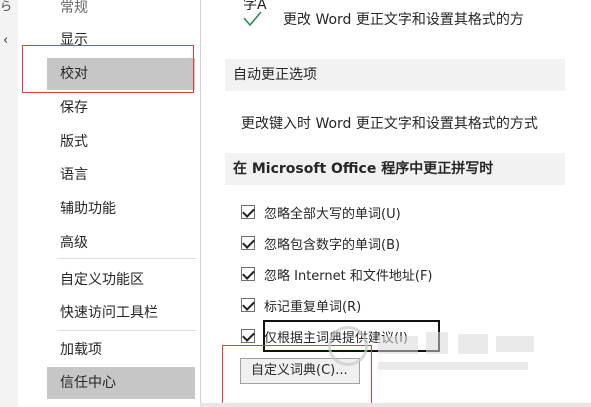 The width and height of the screenshot is (591, 407). What do you see at coordinates (121, 280) in the screenshot?
I see `nav-item-customize-ribbon: 自定义功能区` at bounding box center [121, 280].